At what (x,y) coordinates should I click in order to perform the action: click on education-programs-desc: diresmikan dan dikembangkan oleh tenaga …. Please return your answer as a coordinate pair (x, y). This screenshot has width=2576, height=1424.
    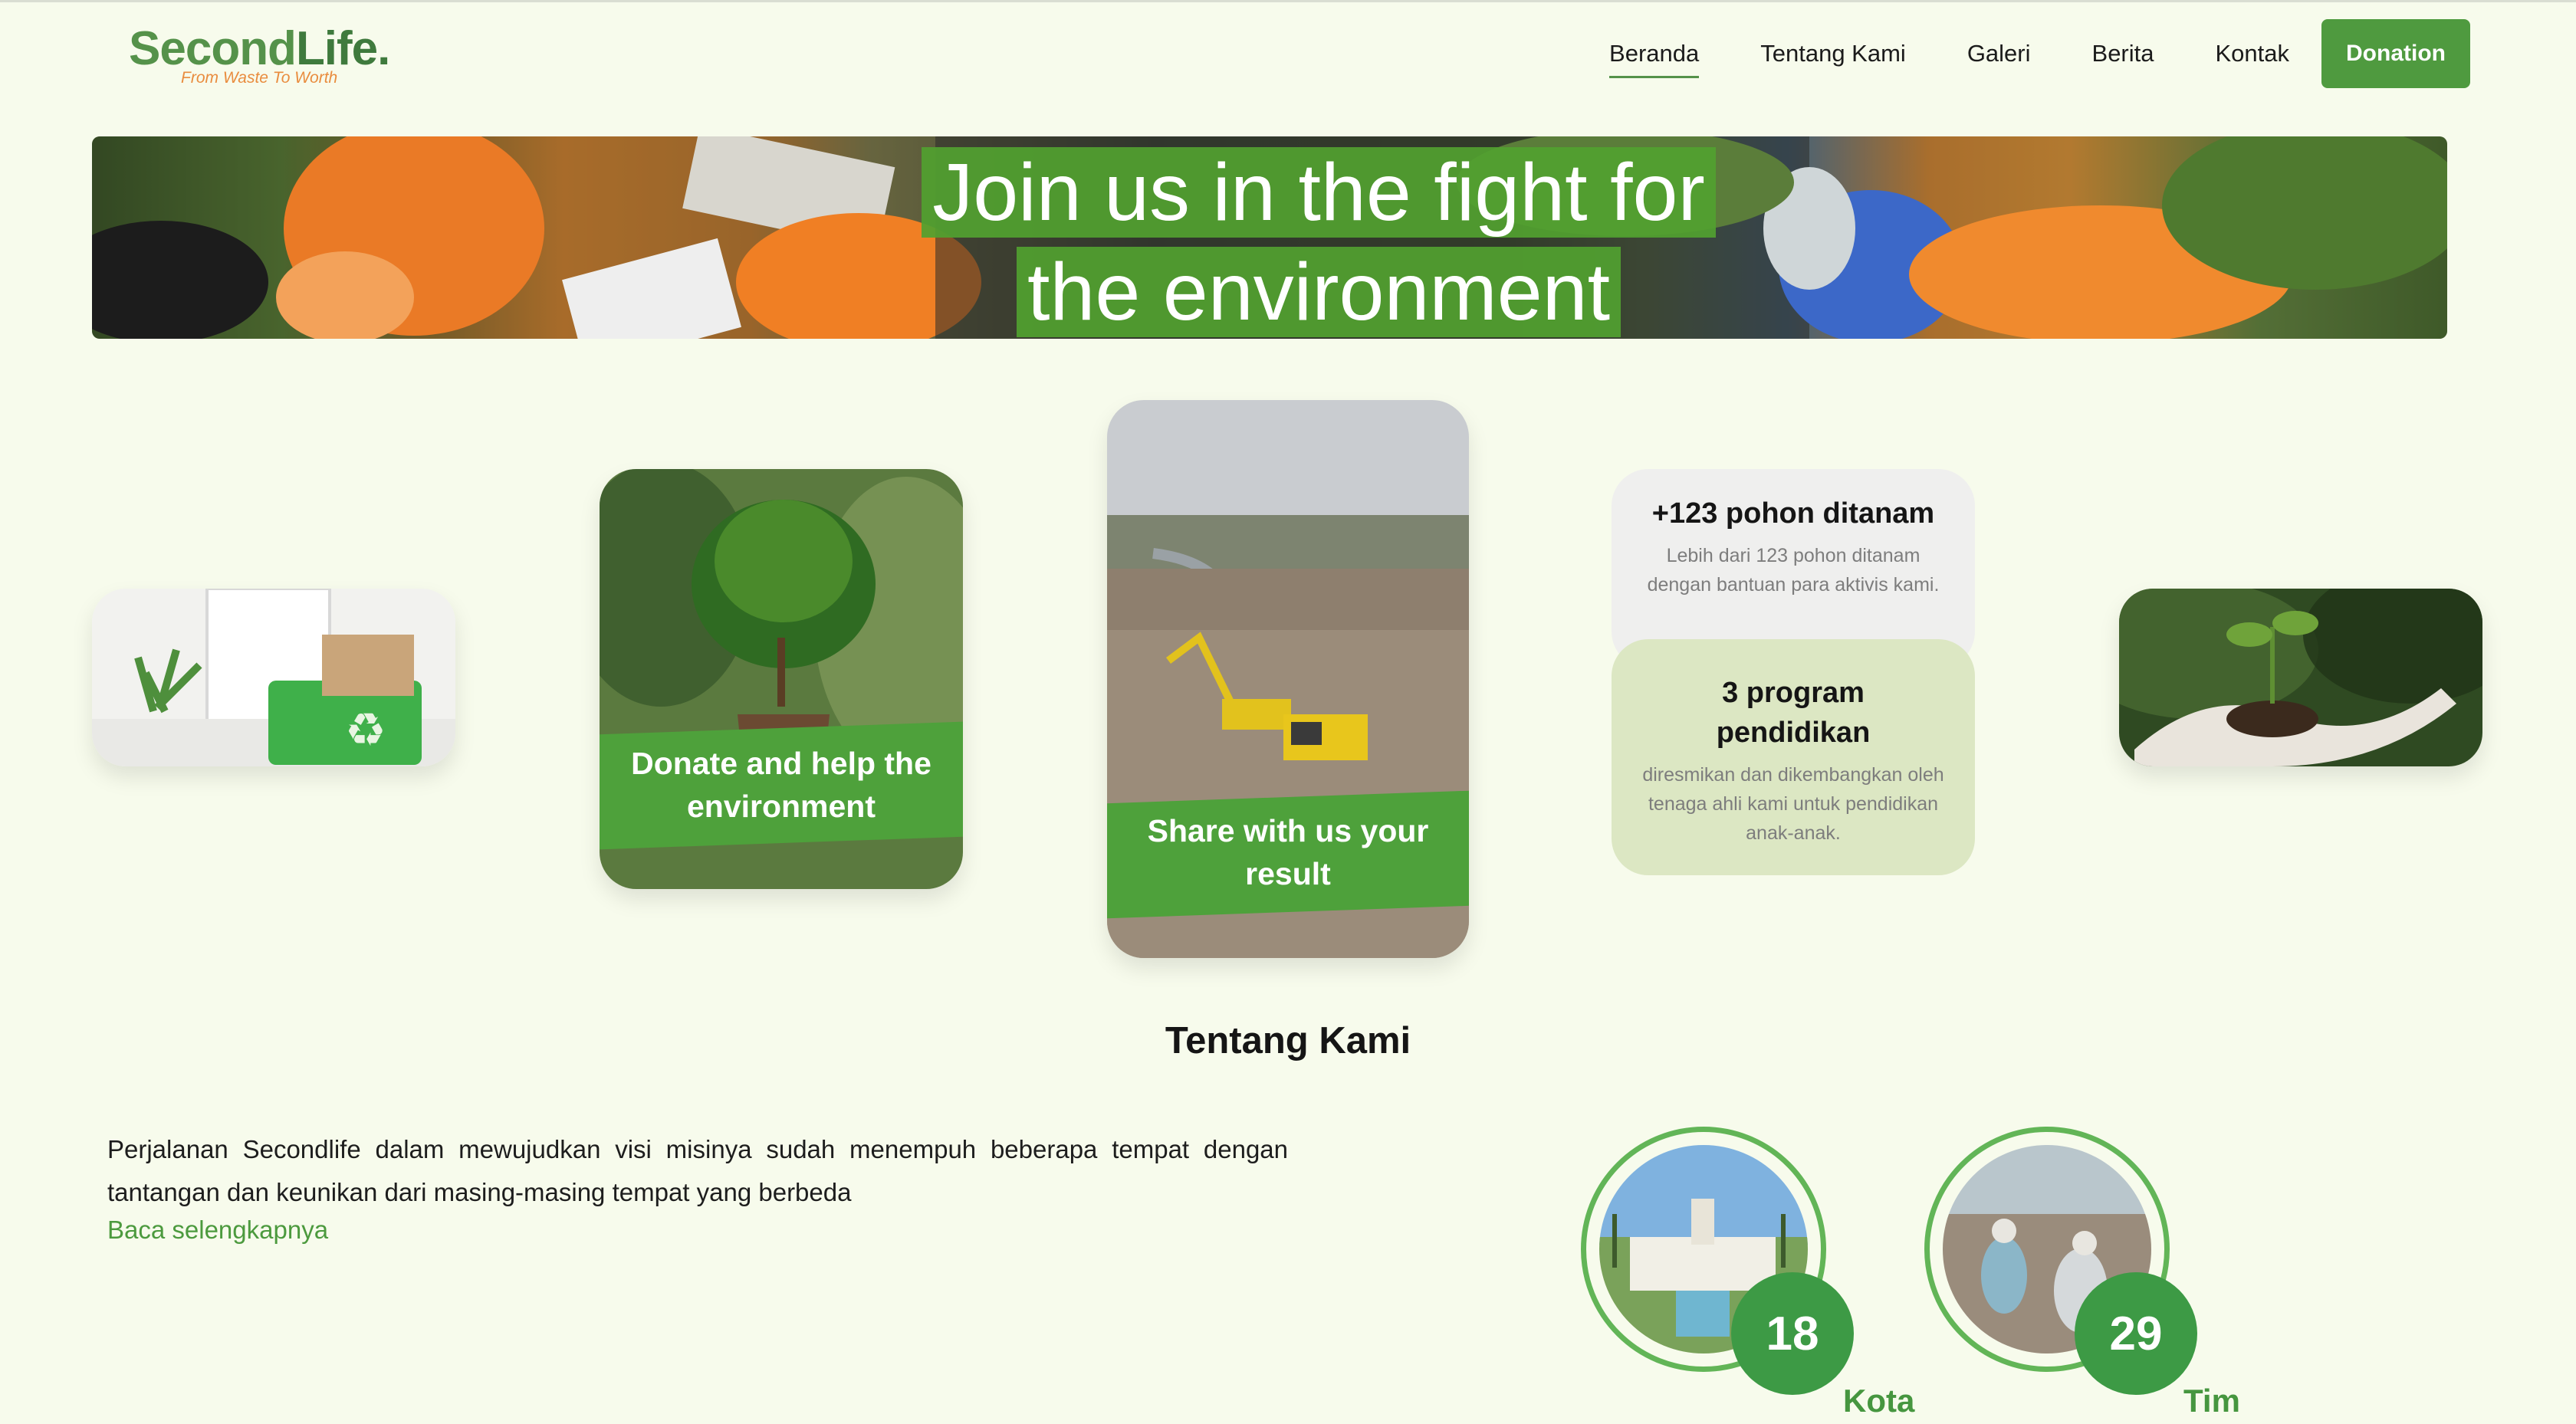
    Looking at the image, I should click on (1793, 804).